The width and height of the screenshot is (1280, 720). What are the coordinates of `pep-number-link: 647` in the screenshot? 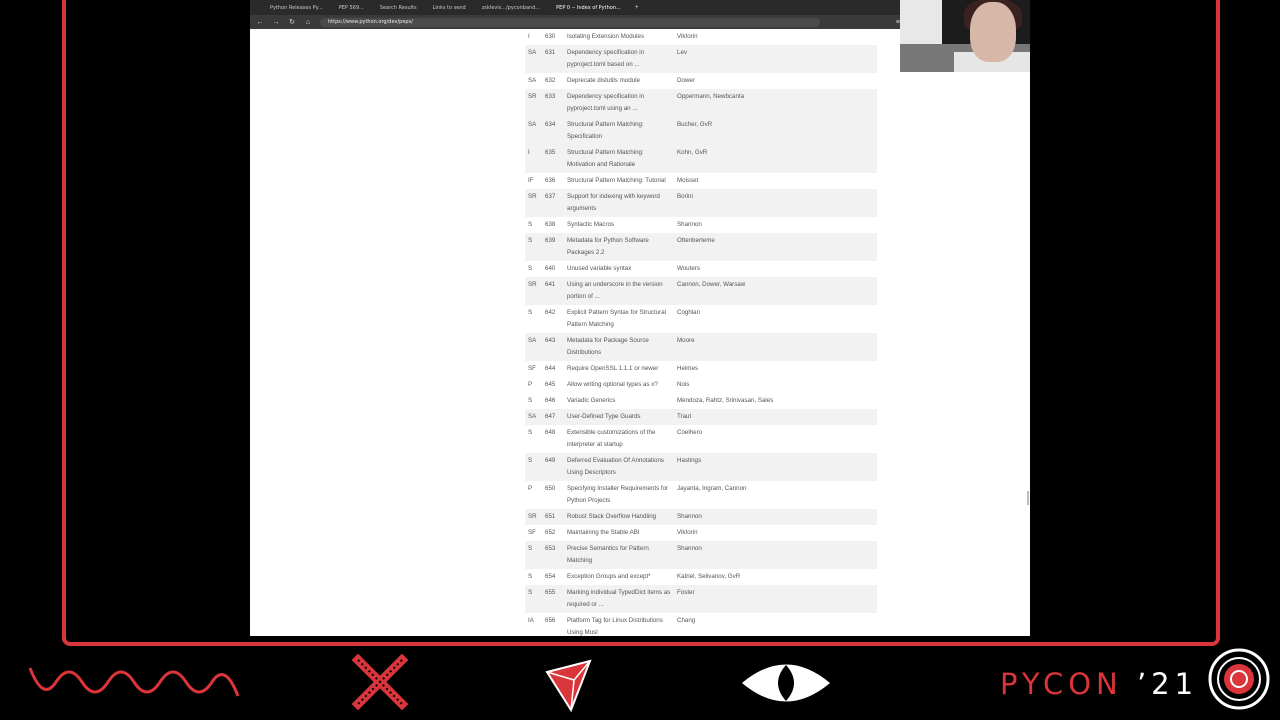 It's located at (556, 417).